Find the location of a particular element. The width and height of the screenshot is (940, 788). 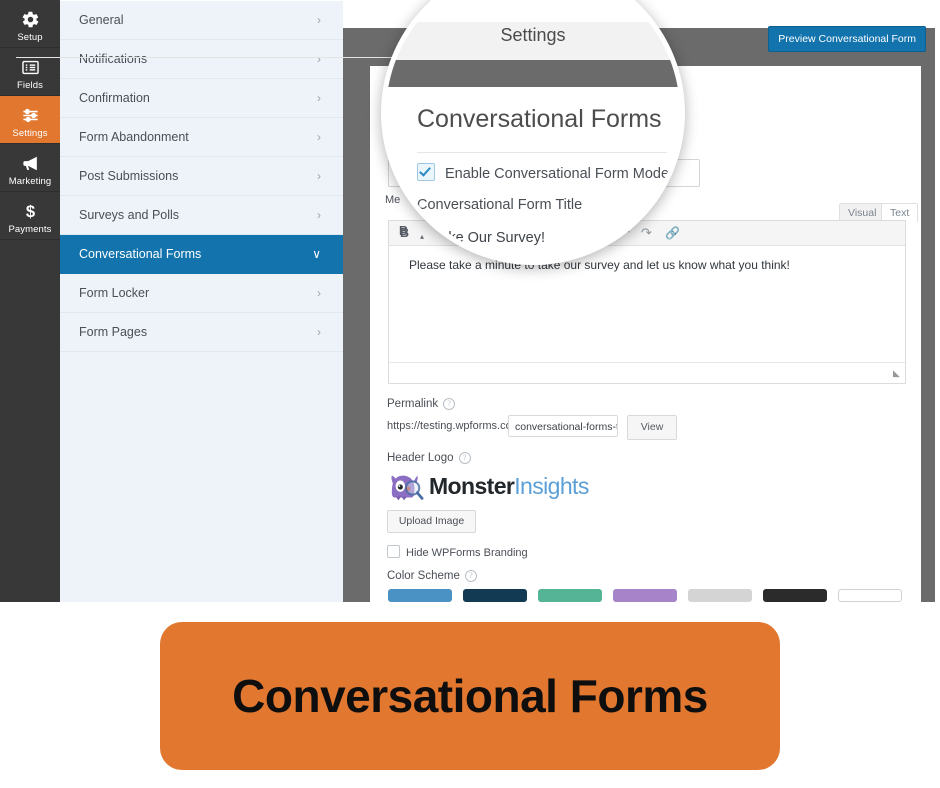

dollar-icon: $ is located at coordinates (30, 212).